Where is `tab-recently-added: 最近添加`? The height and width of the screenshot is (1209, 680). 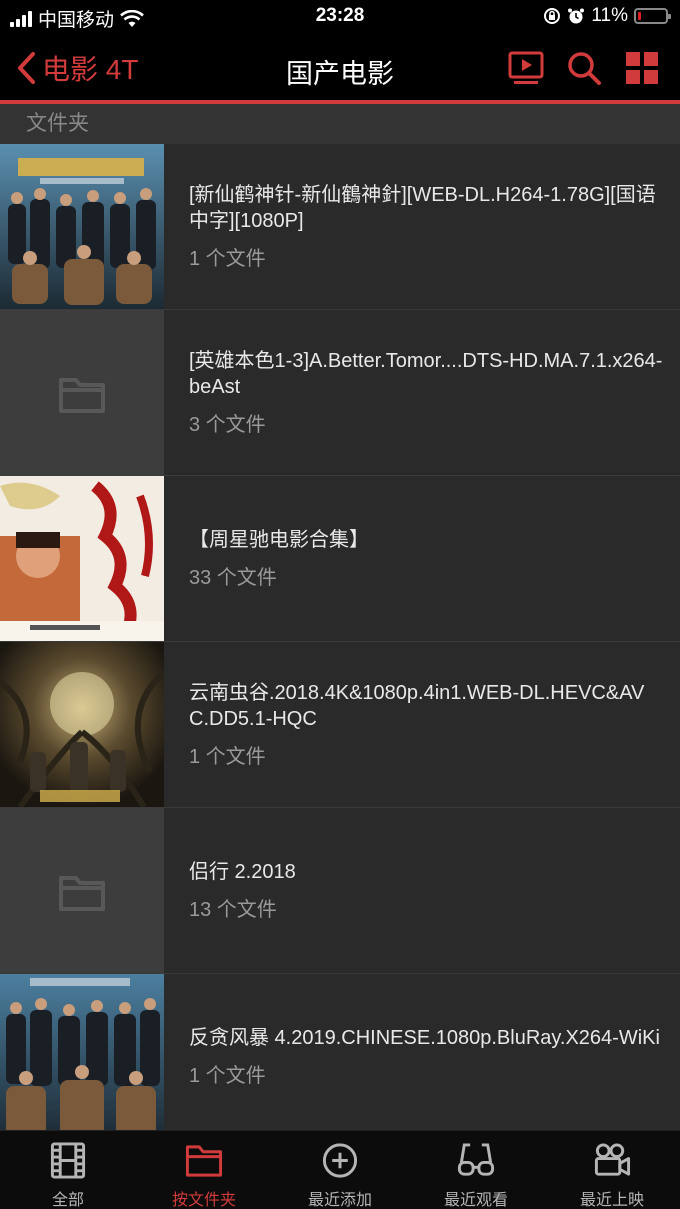
tab-recently-added: 最近添加 is located at coordinates (340, 1170).